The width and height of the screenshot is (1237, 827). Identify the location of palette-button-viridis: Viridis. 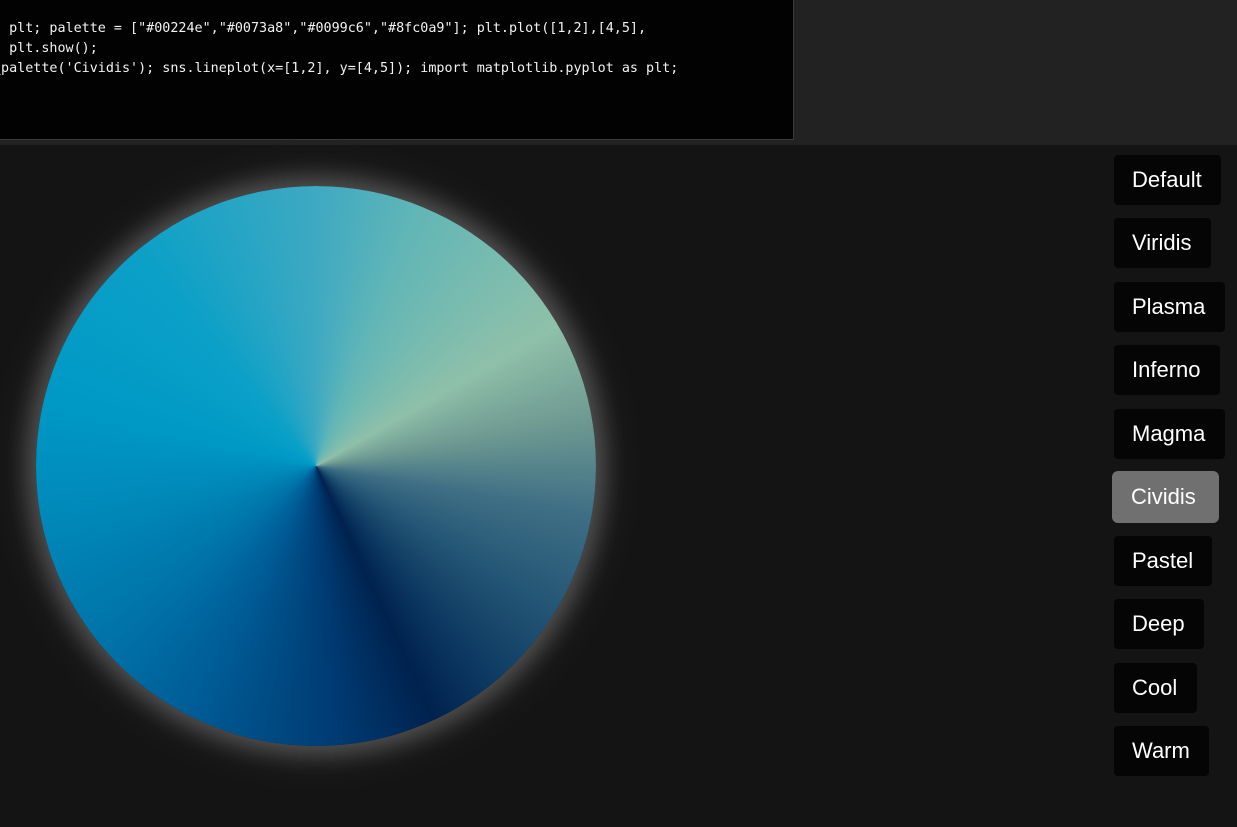
(1162, 243).